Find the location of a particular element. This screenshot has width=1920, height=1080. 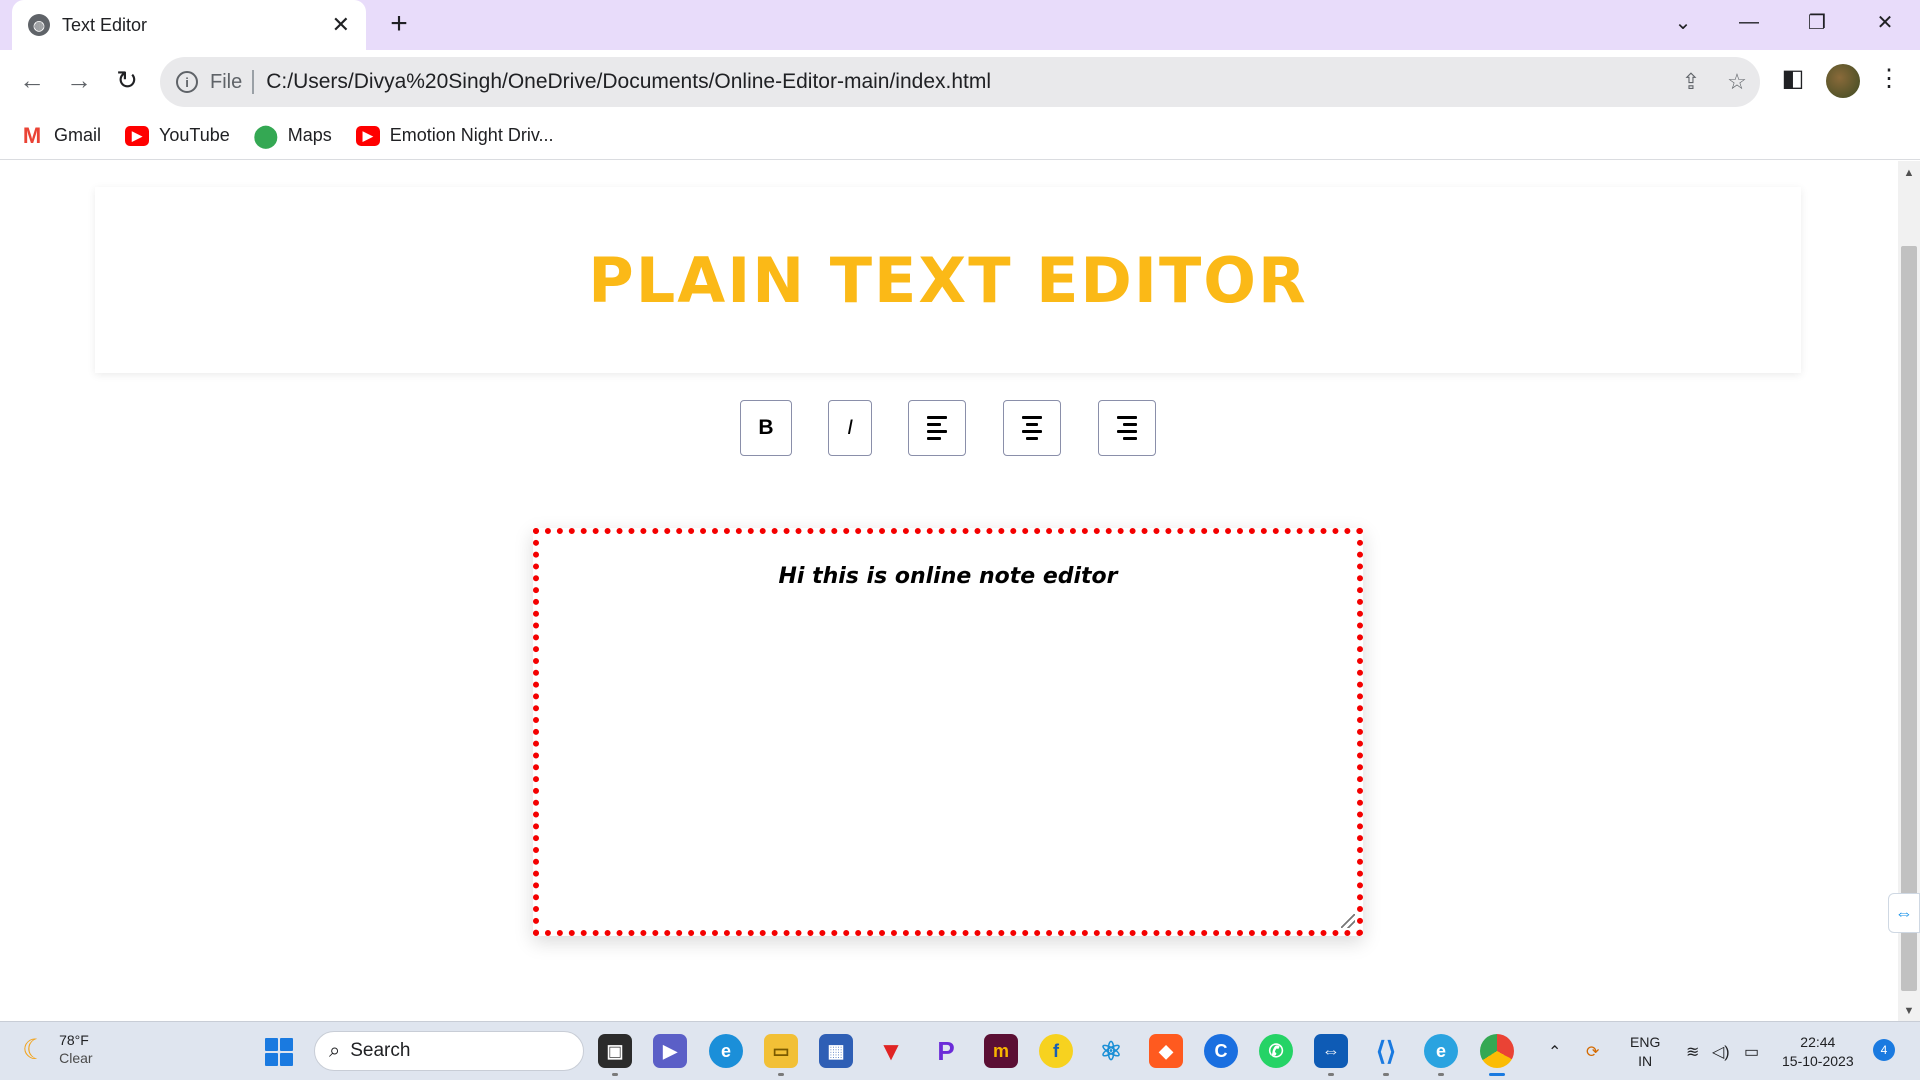

weather-temp: 78°F is located at coordinates (74, 1040).